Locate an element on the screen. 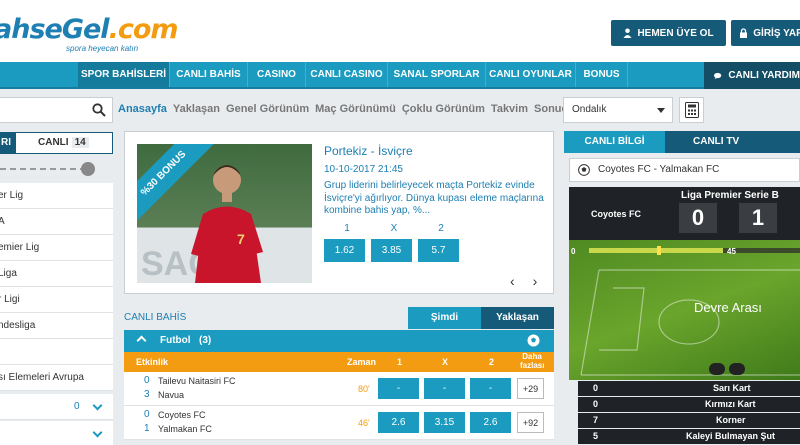  live-help-label: CANLI YARDIM is located at coordinates (764, 75).